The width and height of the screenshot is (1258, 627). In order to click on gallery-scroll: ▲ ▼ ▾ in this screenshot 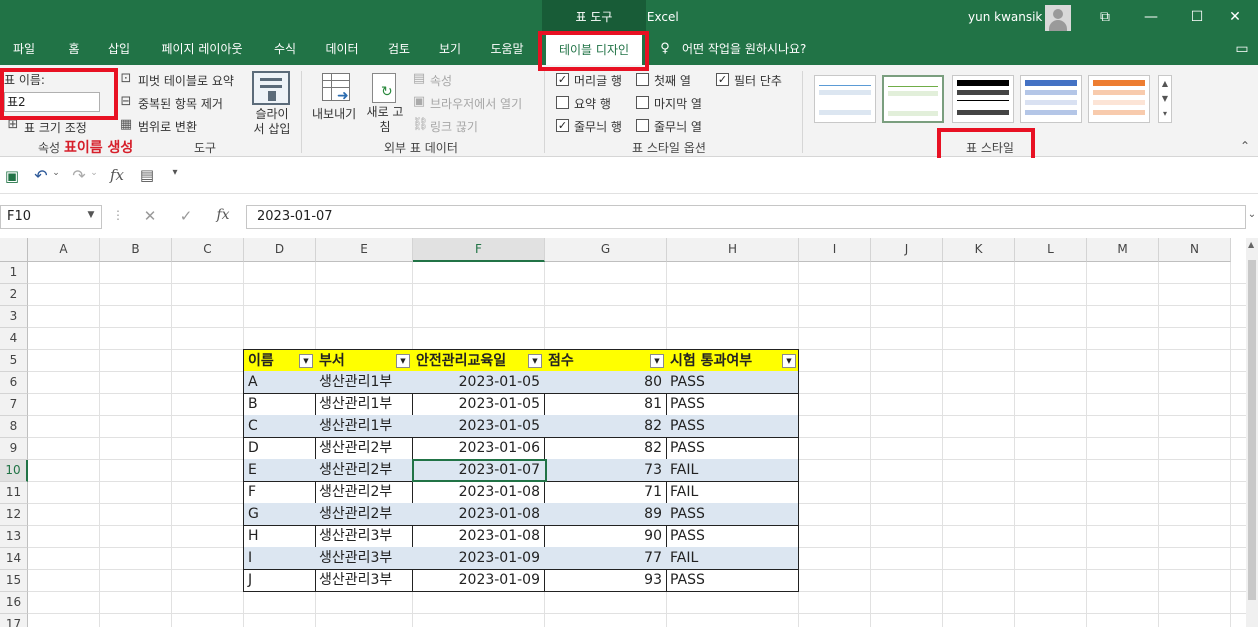, I will do `click(1165, 99)`.